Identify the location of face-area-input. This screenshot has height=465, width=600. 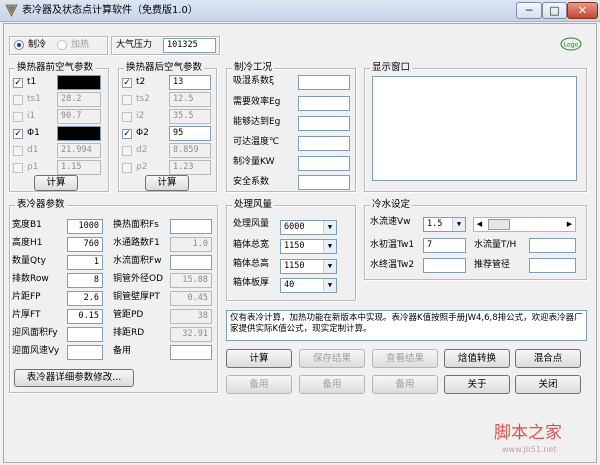
(85, 334).